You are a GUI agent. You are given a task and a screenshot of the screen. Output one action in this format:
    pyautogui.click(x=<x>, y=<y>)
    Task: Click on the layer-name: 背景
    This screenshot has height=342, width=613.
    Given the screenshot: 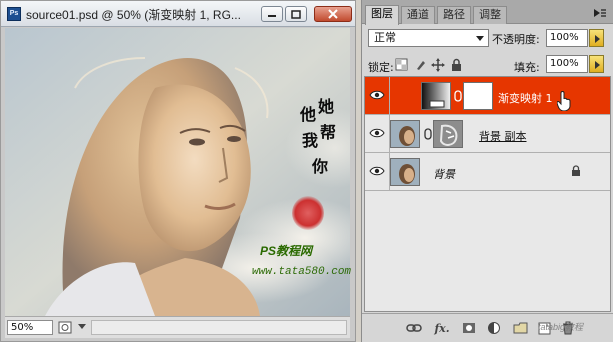 What is the action you would take?
    pyautogui.click(x=444, y=174)
    